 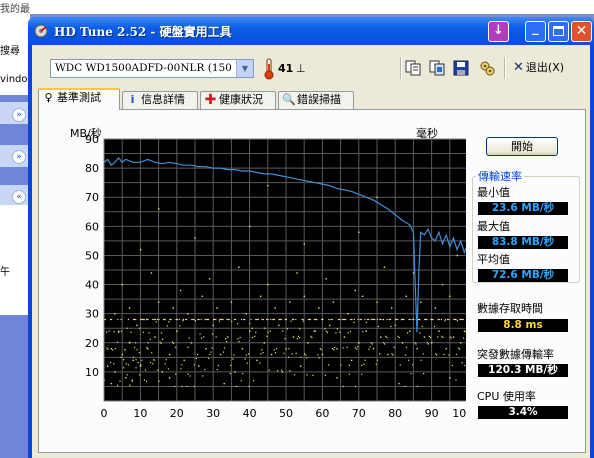 I want to click on burst-rate-label: 突發數據傳輸率, so click(x=515, y=354).